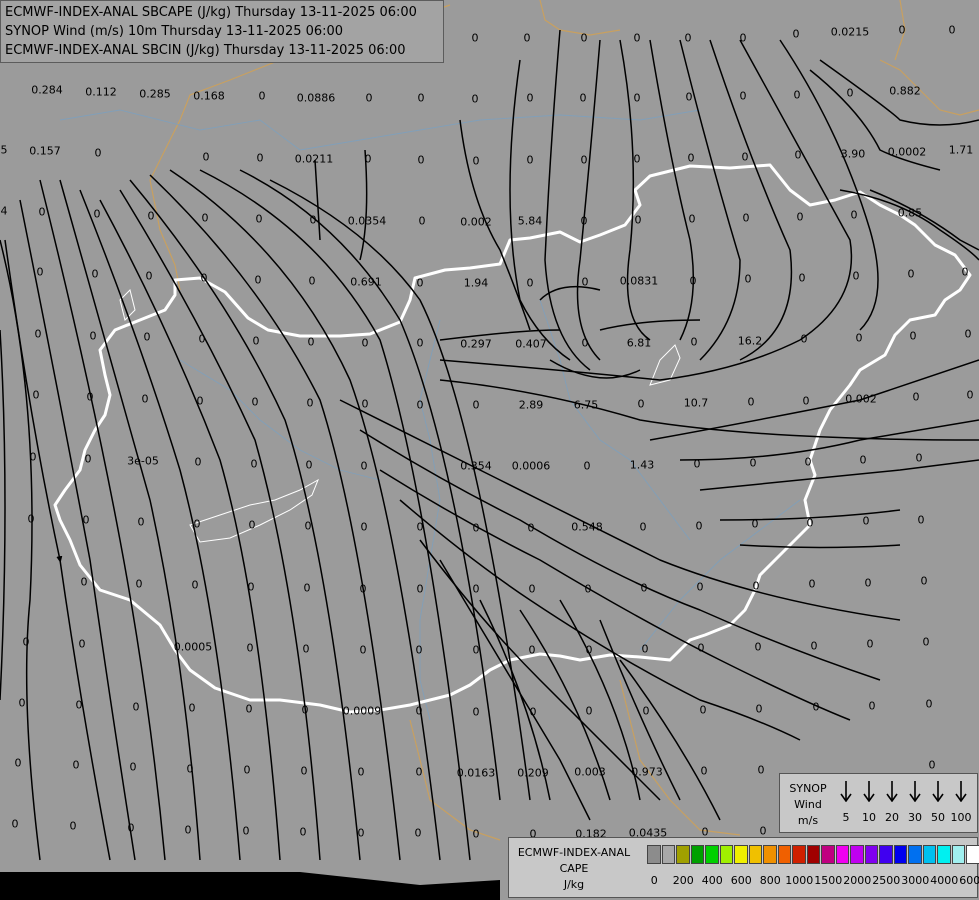 The width and height of the screenshot is (979, 900). I want to click on cape-value-label: 0.0006, so click(531, 466).